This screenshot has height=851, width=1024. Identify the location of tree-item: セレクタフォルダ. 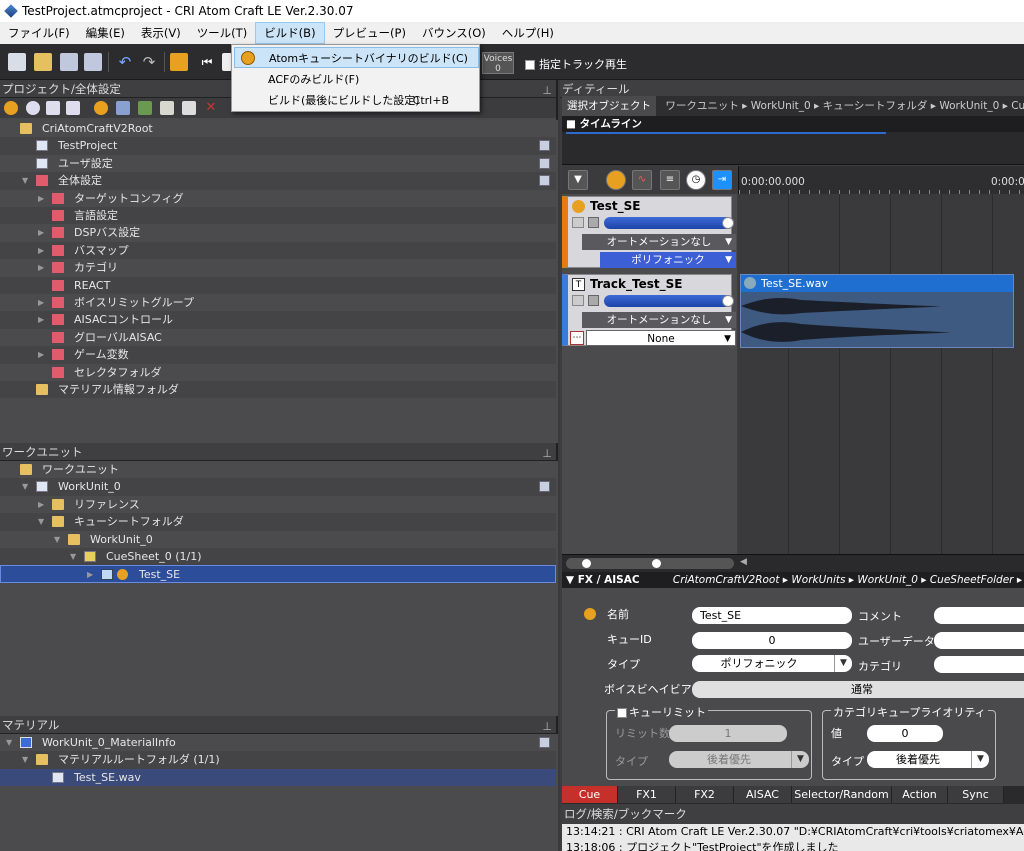
(278, 372).